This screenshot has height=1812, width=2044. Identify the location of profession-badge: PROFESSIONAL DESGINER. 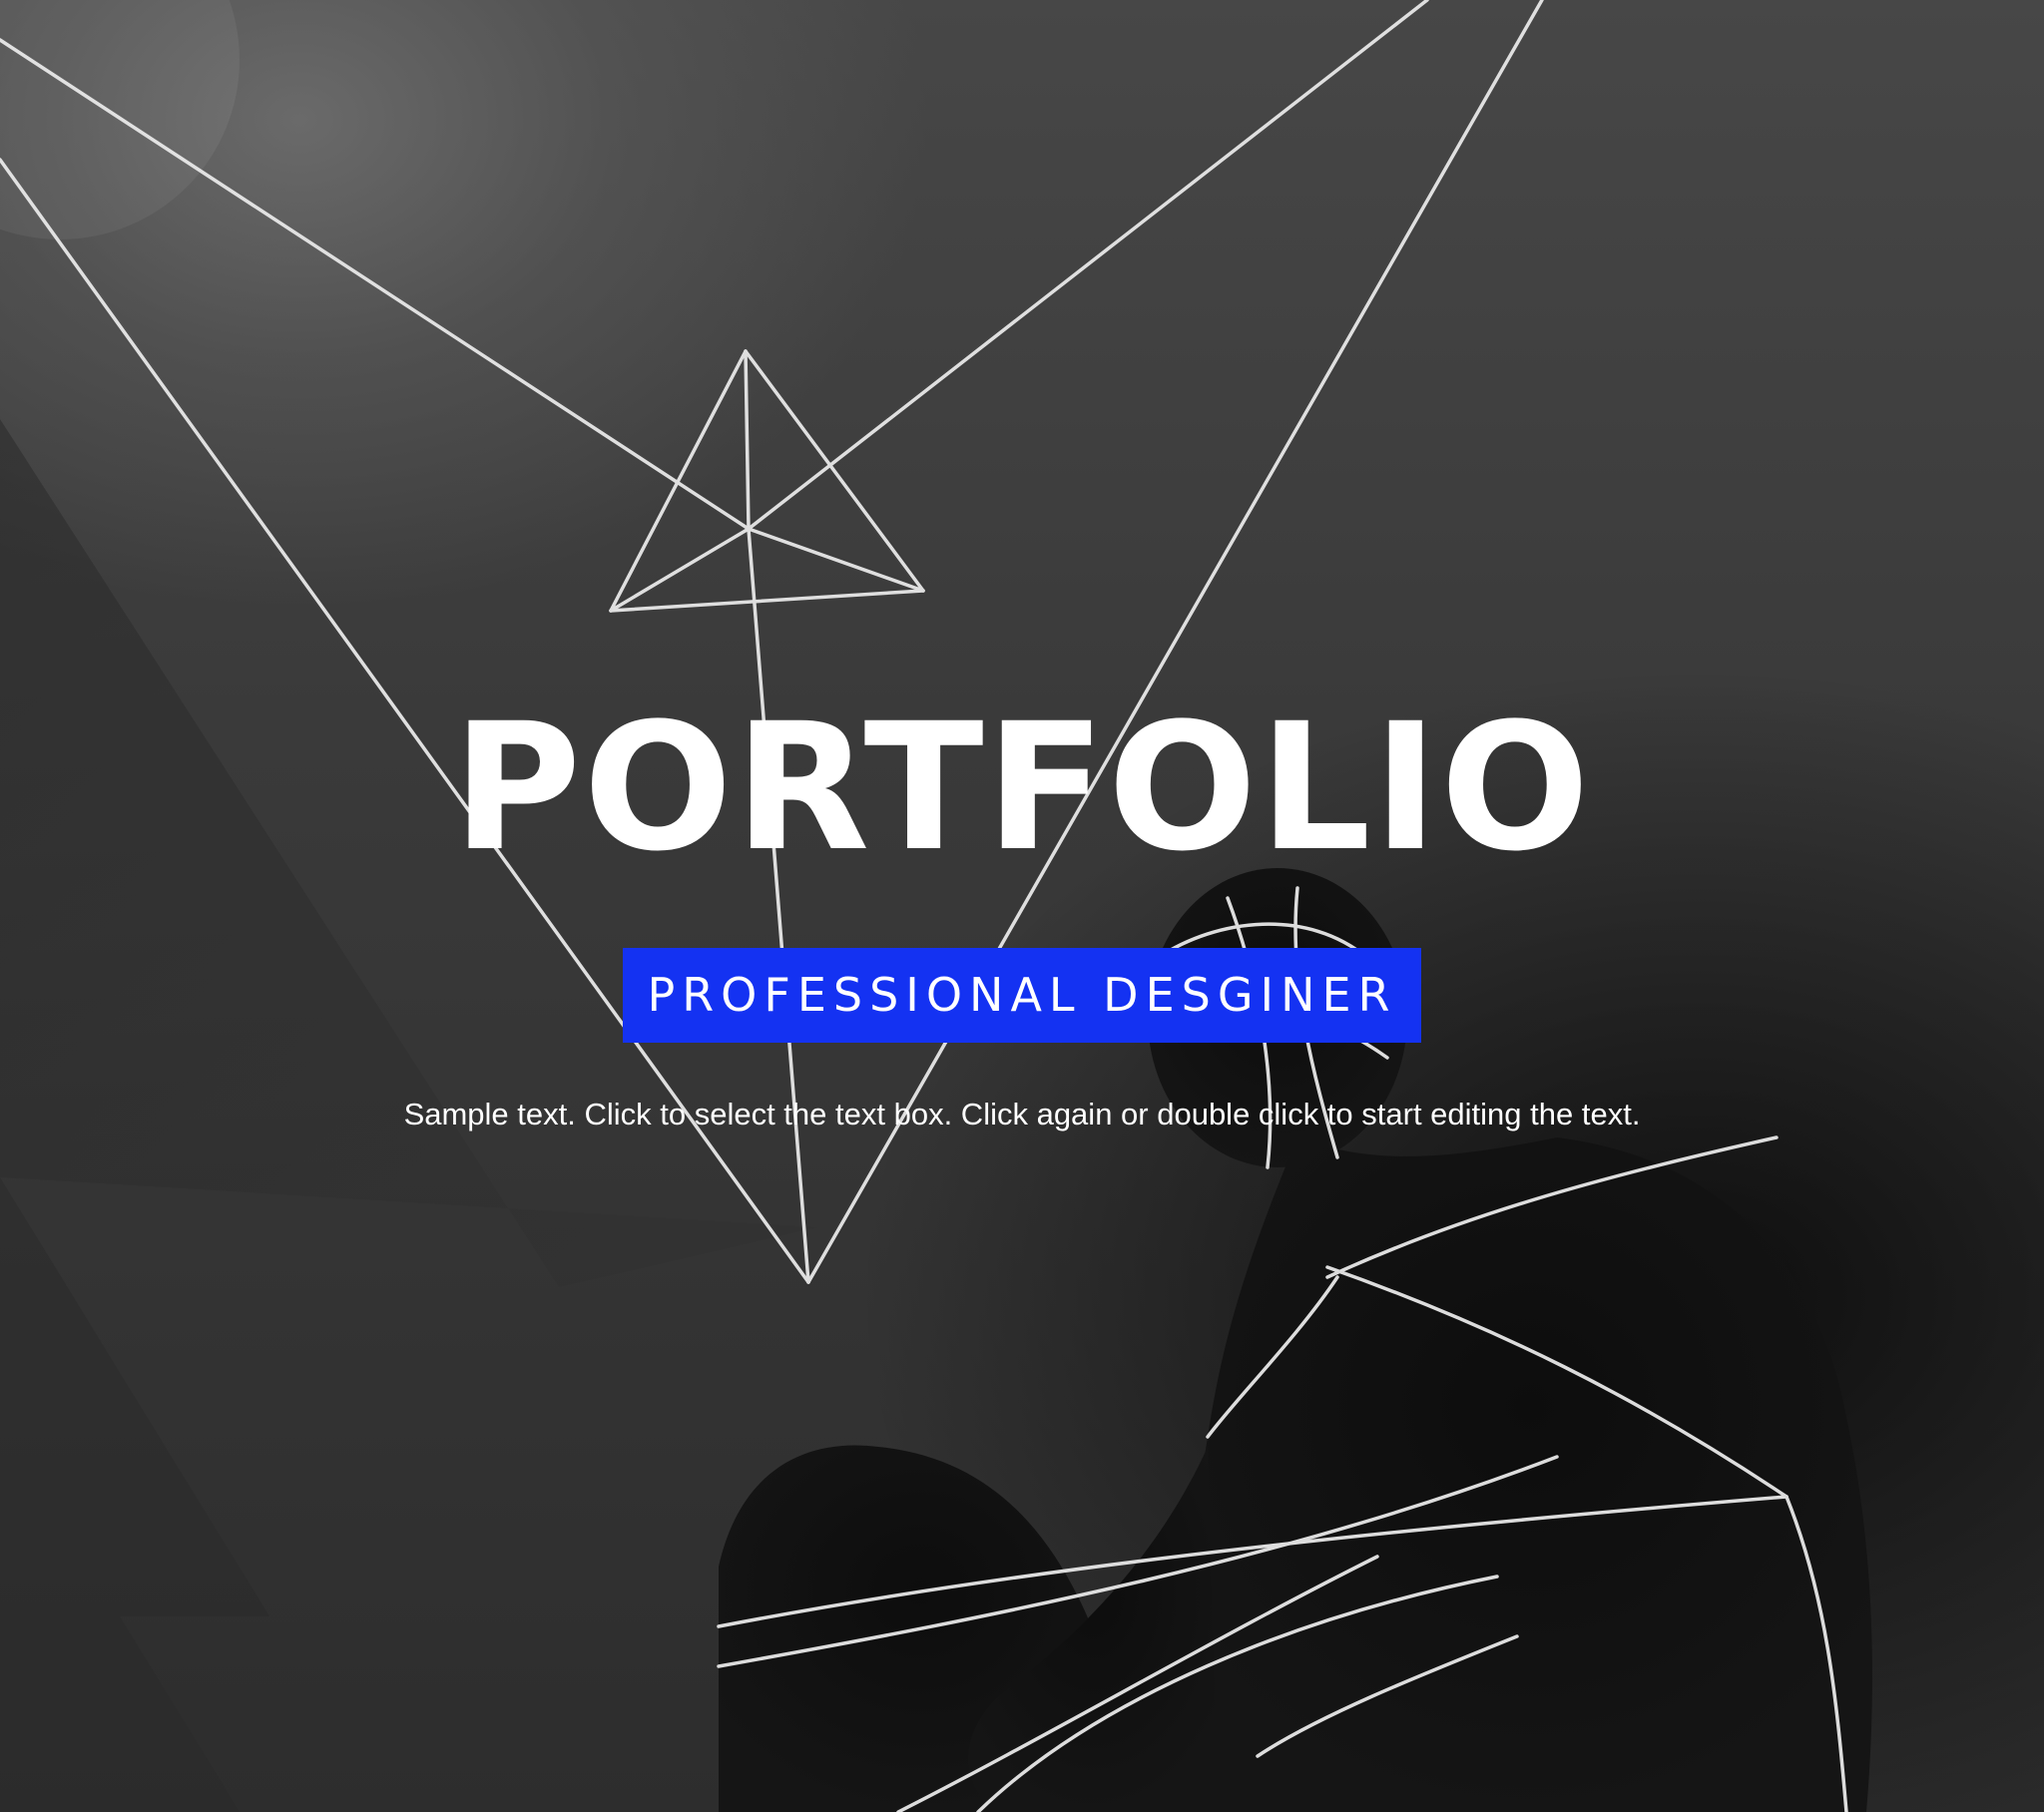
(1022, 995).